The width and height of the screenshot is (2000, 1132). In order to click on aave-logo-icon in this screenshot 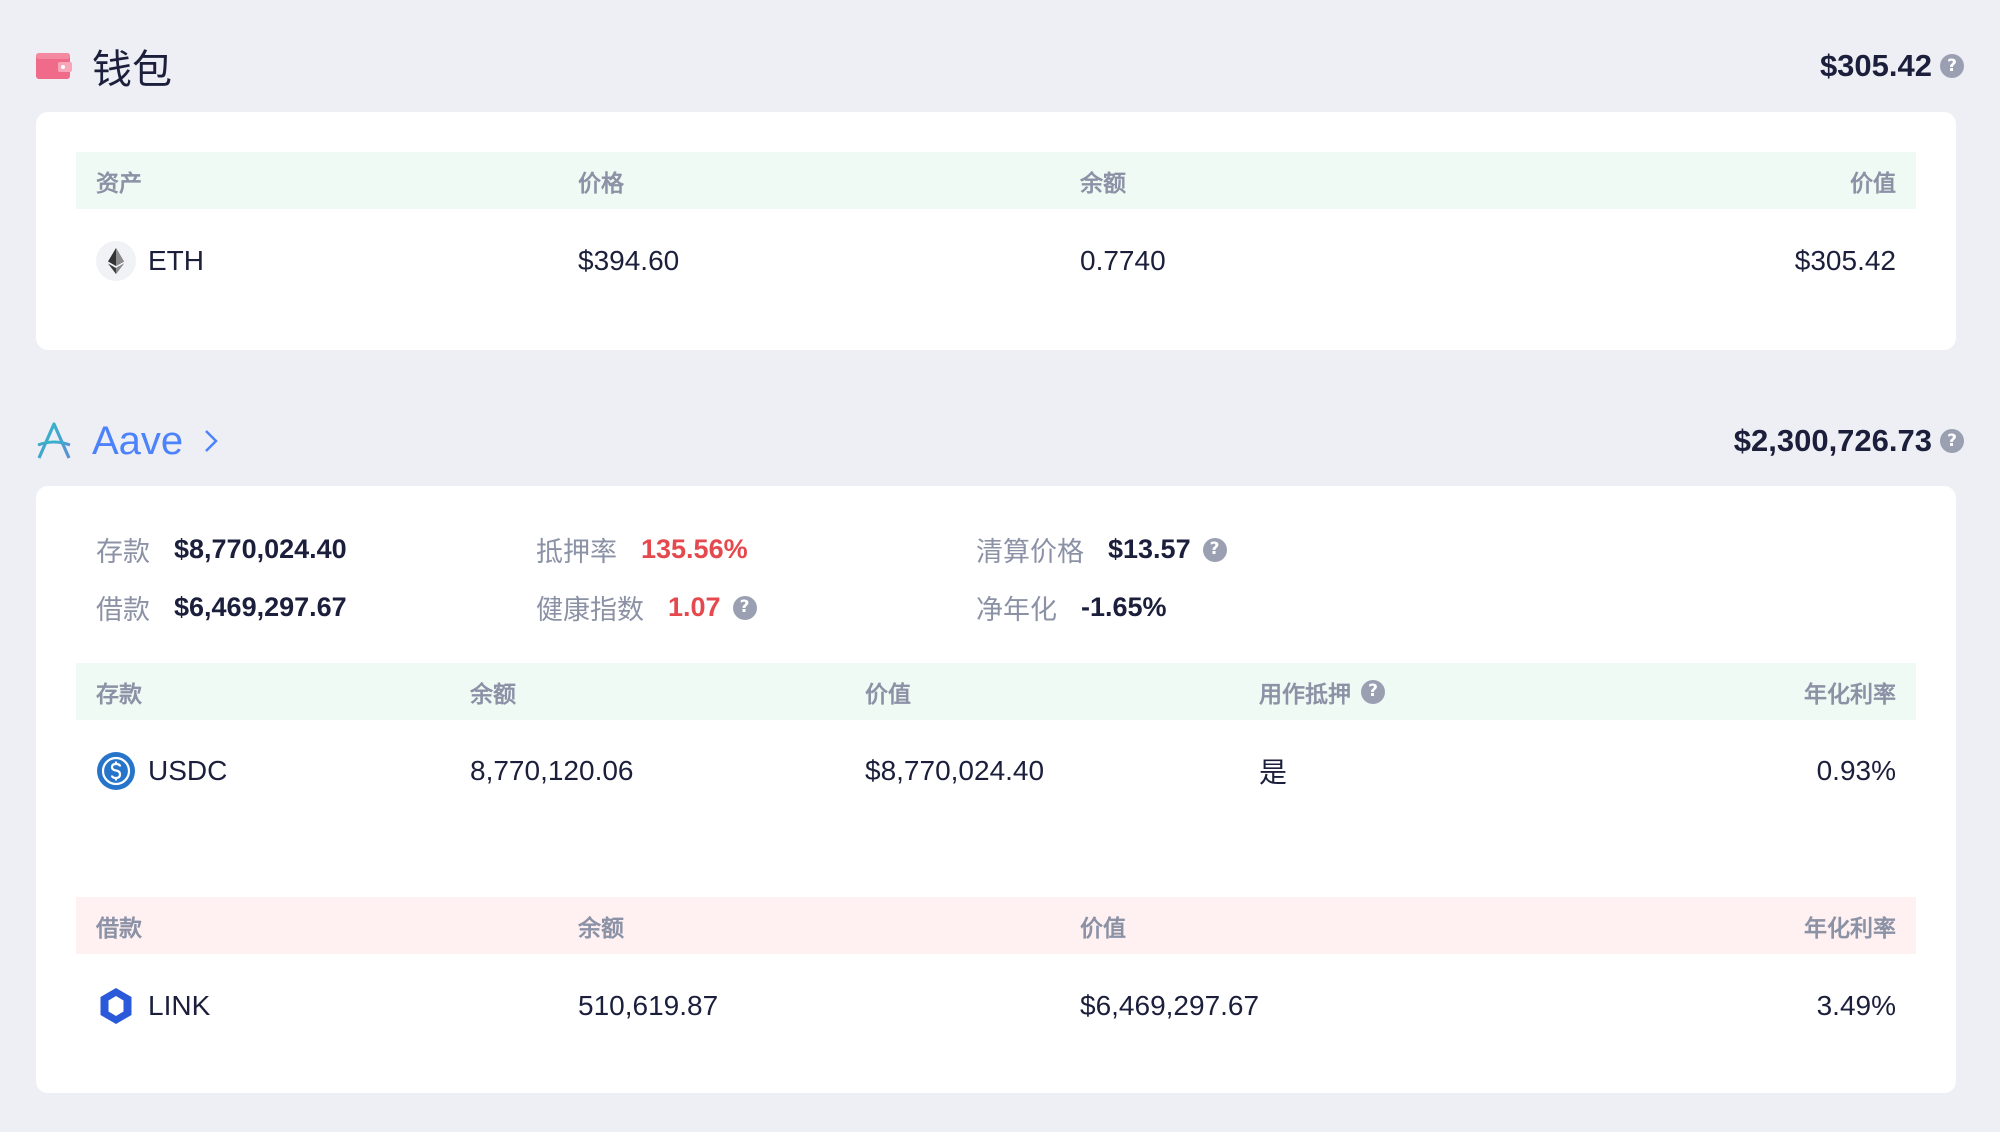, I will do `click(54, 441)`.